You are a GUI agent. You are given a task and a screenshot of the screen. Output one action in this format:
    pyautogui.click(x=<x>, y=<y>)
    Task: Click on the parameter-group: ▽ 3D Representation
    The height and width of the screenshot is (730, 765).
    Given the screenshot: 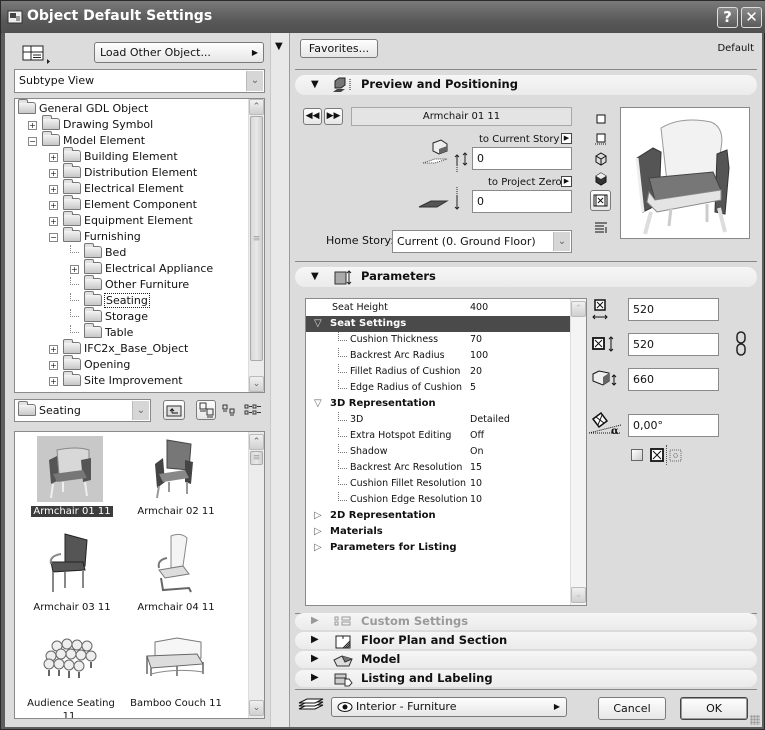 What is the action you would take?
    pyautogui.click(x=438, y=404)
    